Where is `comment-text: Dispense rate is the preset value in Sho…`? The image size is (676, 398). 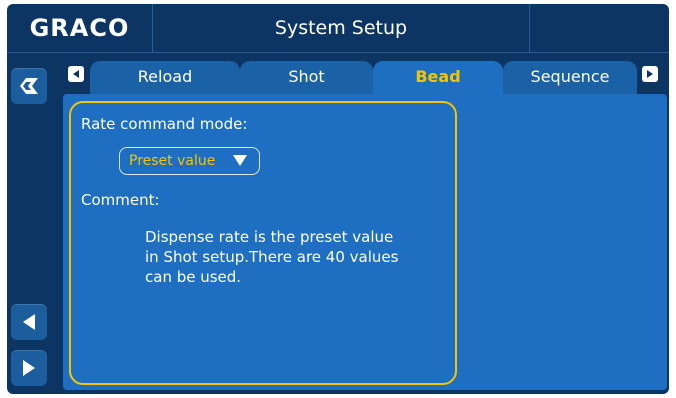
comment-text: Dispense rate is the preset value in Sho… is located at coordinates (275, 257).